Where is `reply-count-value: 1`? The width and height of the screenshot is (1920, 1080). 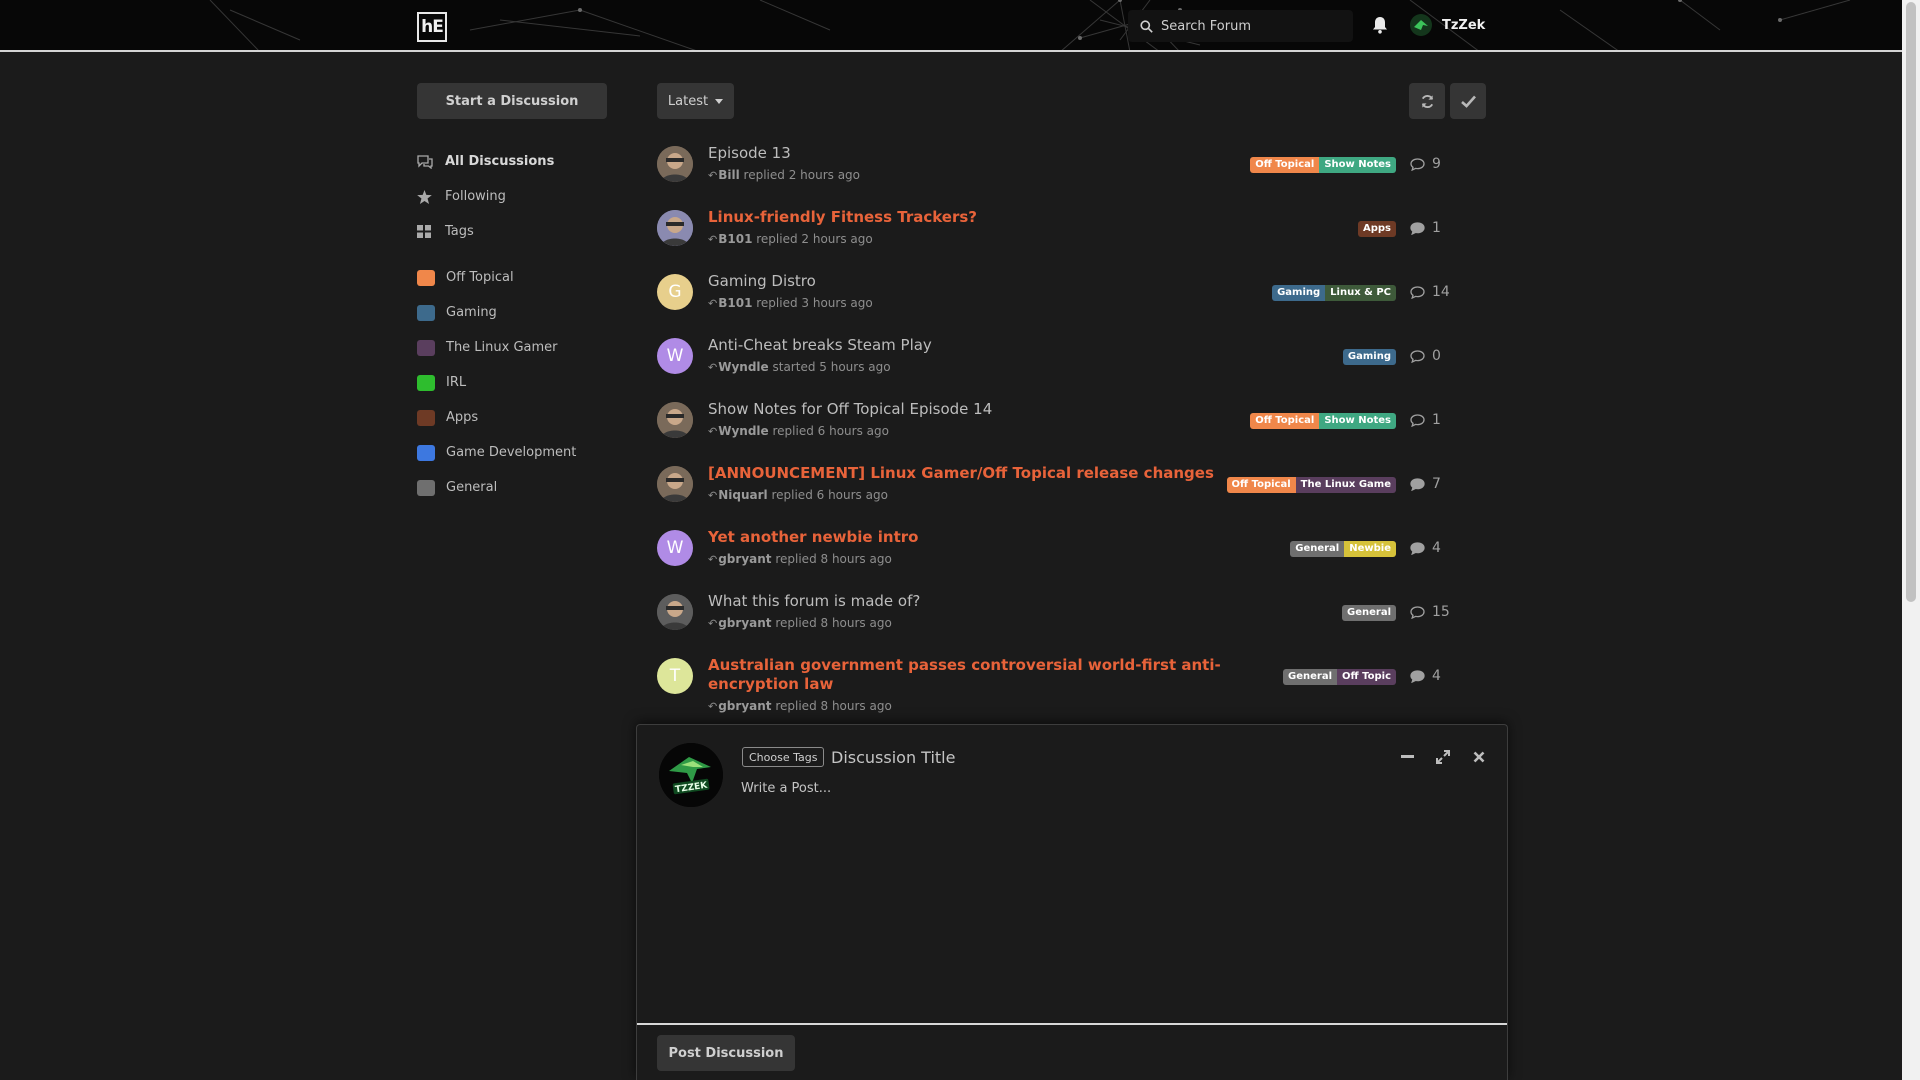
reply-count-value: 1 is located at coordinates (1436, 420).